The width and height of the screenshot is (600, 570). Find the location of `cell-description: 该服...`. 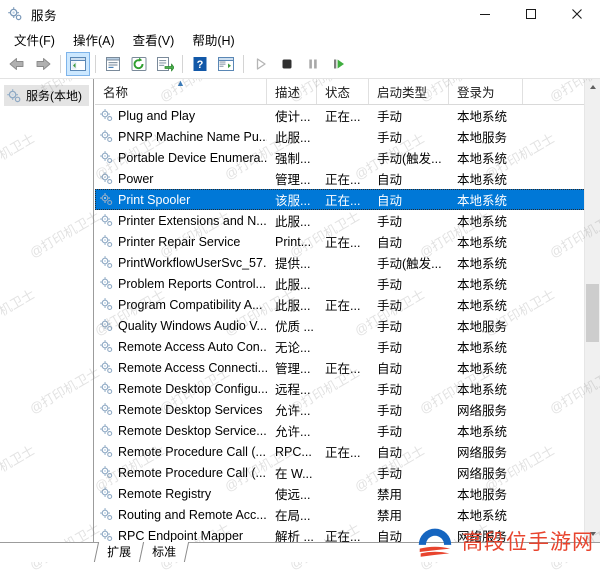

cell-description: 该服... is located at coordinates (293, 201).